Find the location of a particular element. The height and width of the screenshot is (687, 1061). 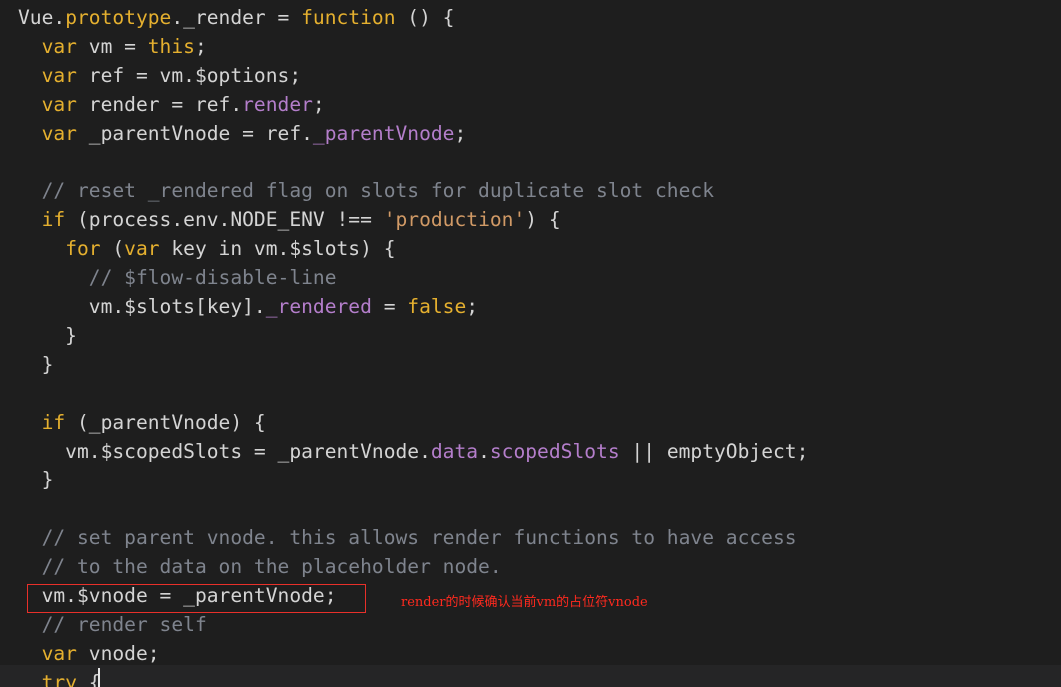

code-line: try { is located at coordinates (59, 677).